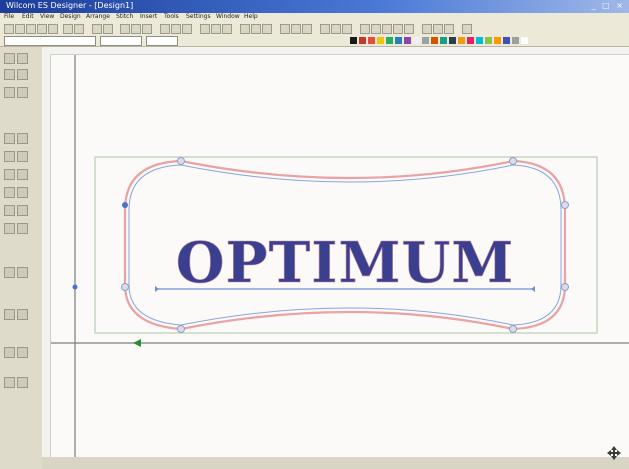 Image resolution: width=629 pixels, height=469 pixels. What do you see at coordinates (614, 452) in the screenshot?
I see `move-icon` at bounding box center [614, 452].